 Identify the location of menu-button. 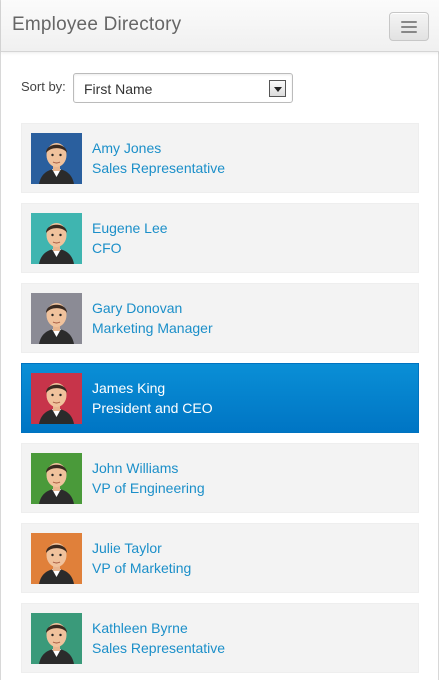
(409, 26).